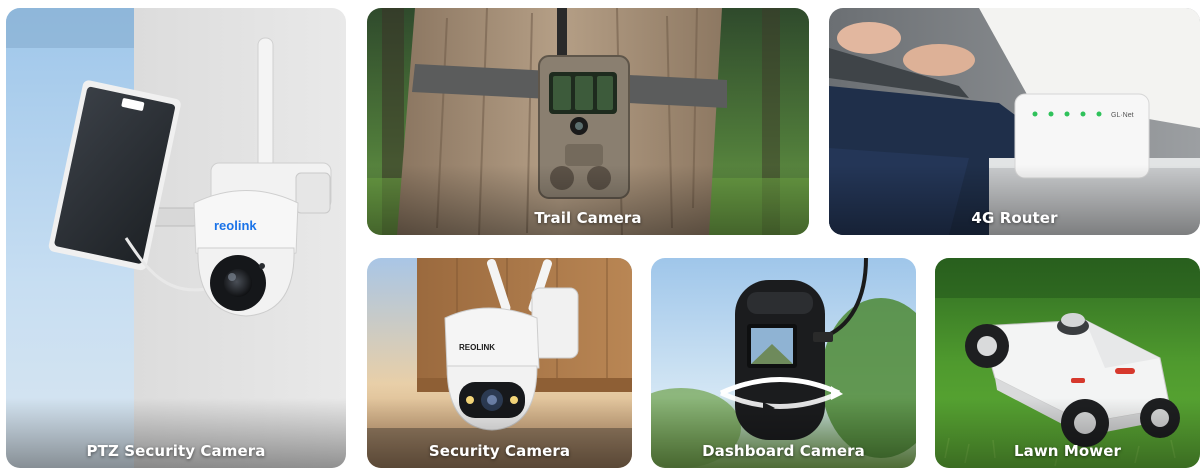  What do you see at coordinates (588, 218) in the screenshot?
I see `category-label: Trail Camera` at bounding box center [588, 218].